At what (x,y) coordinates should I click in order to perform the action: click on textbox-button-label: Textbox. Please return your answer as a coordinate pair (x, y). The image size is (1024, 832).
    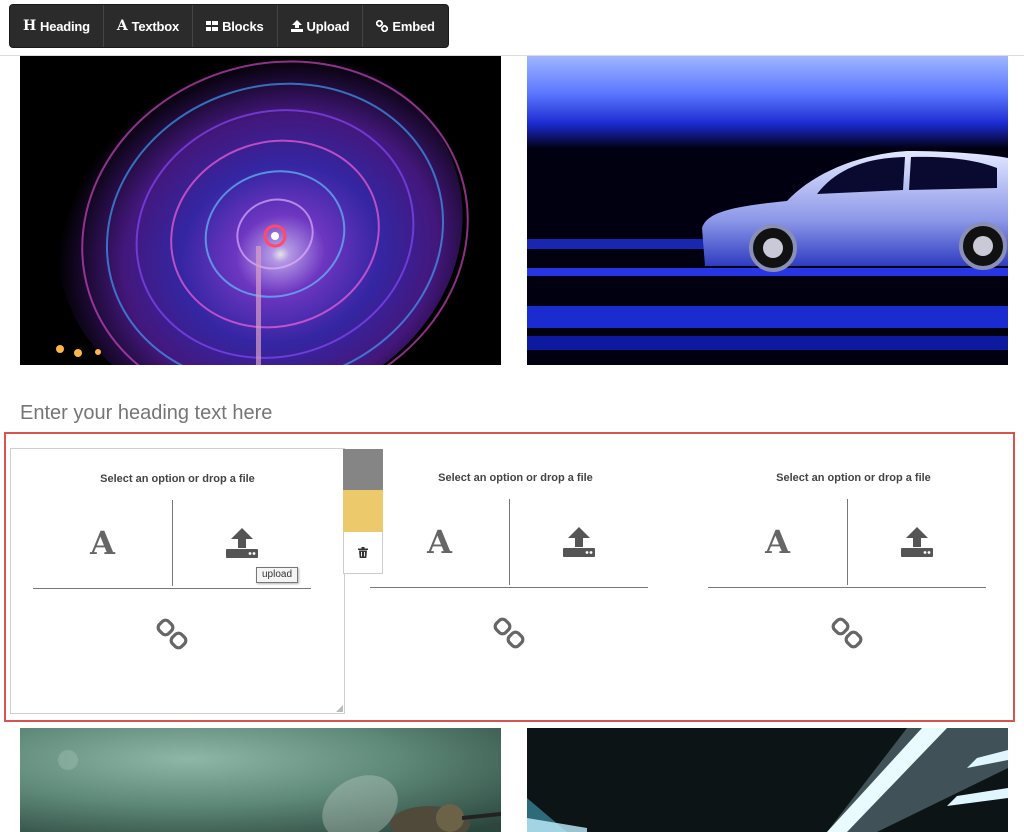
    Looking at the image, I should click on (155, 26).